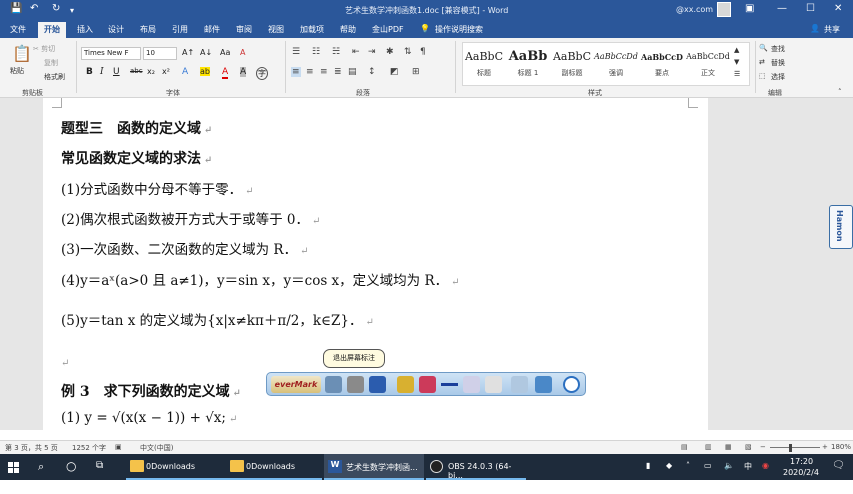 This screenshot has width=853, height=494. I want to click on grow-font-button: A↑, so click(188, 52).